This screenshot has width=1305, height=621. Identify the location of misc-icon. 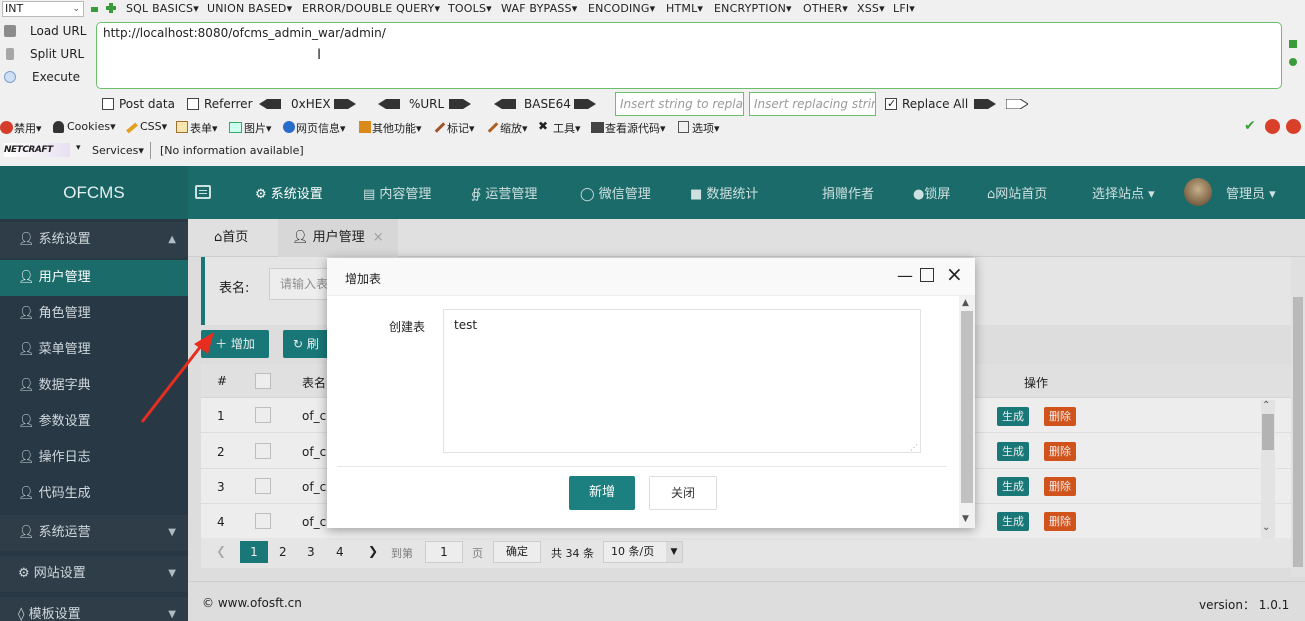
(365, 127).